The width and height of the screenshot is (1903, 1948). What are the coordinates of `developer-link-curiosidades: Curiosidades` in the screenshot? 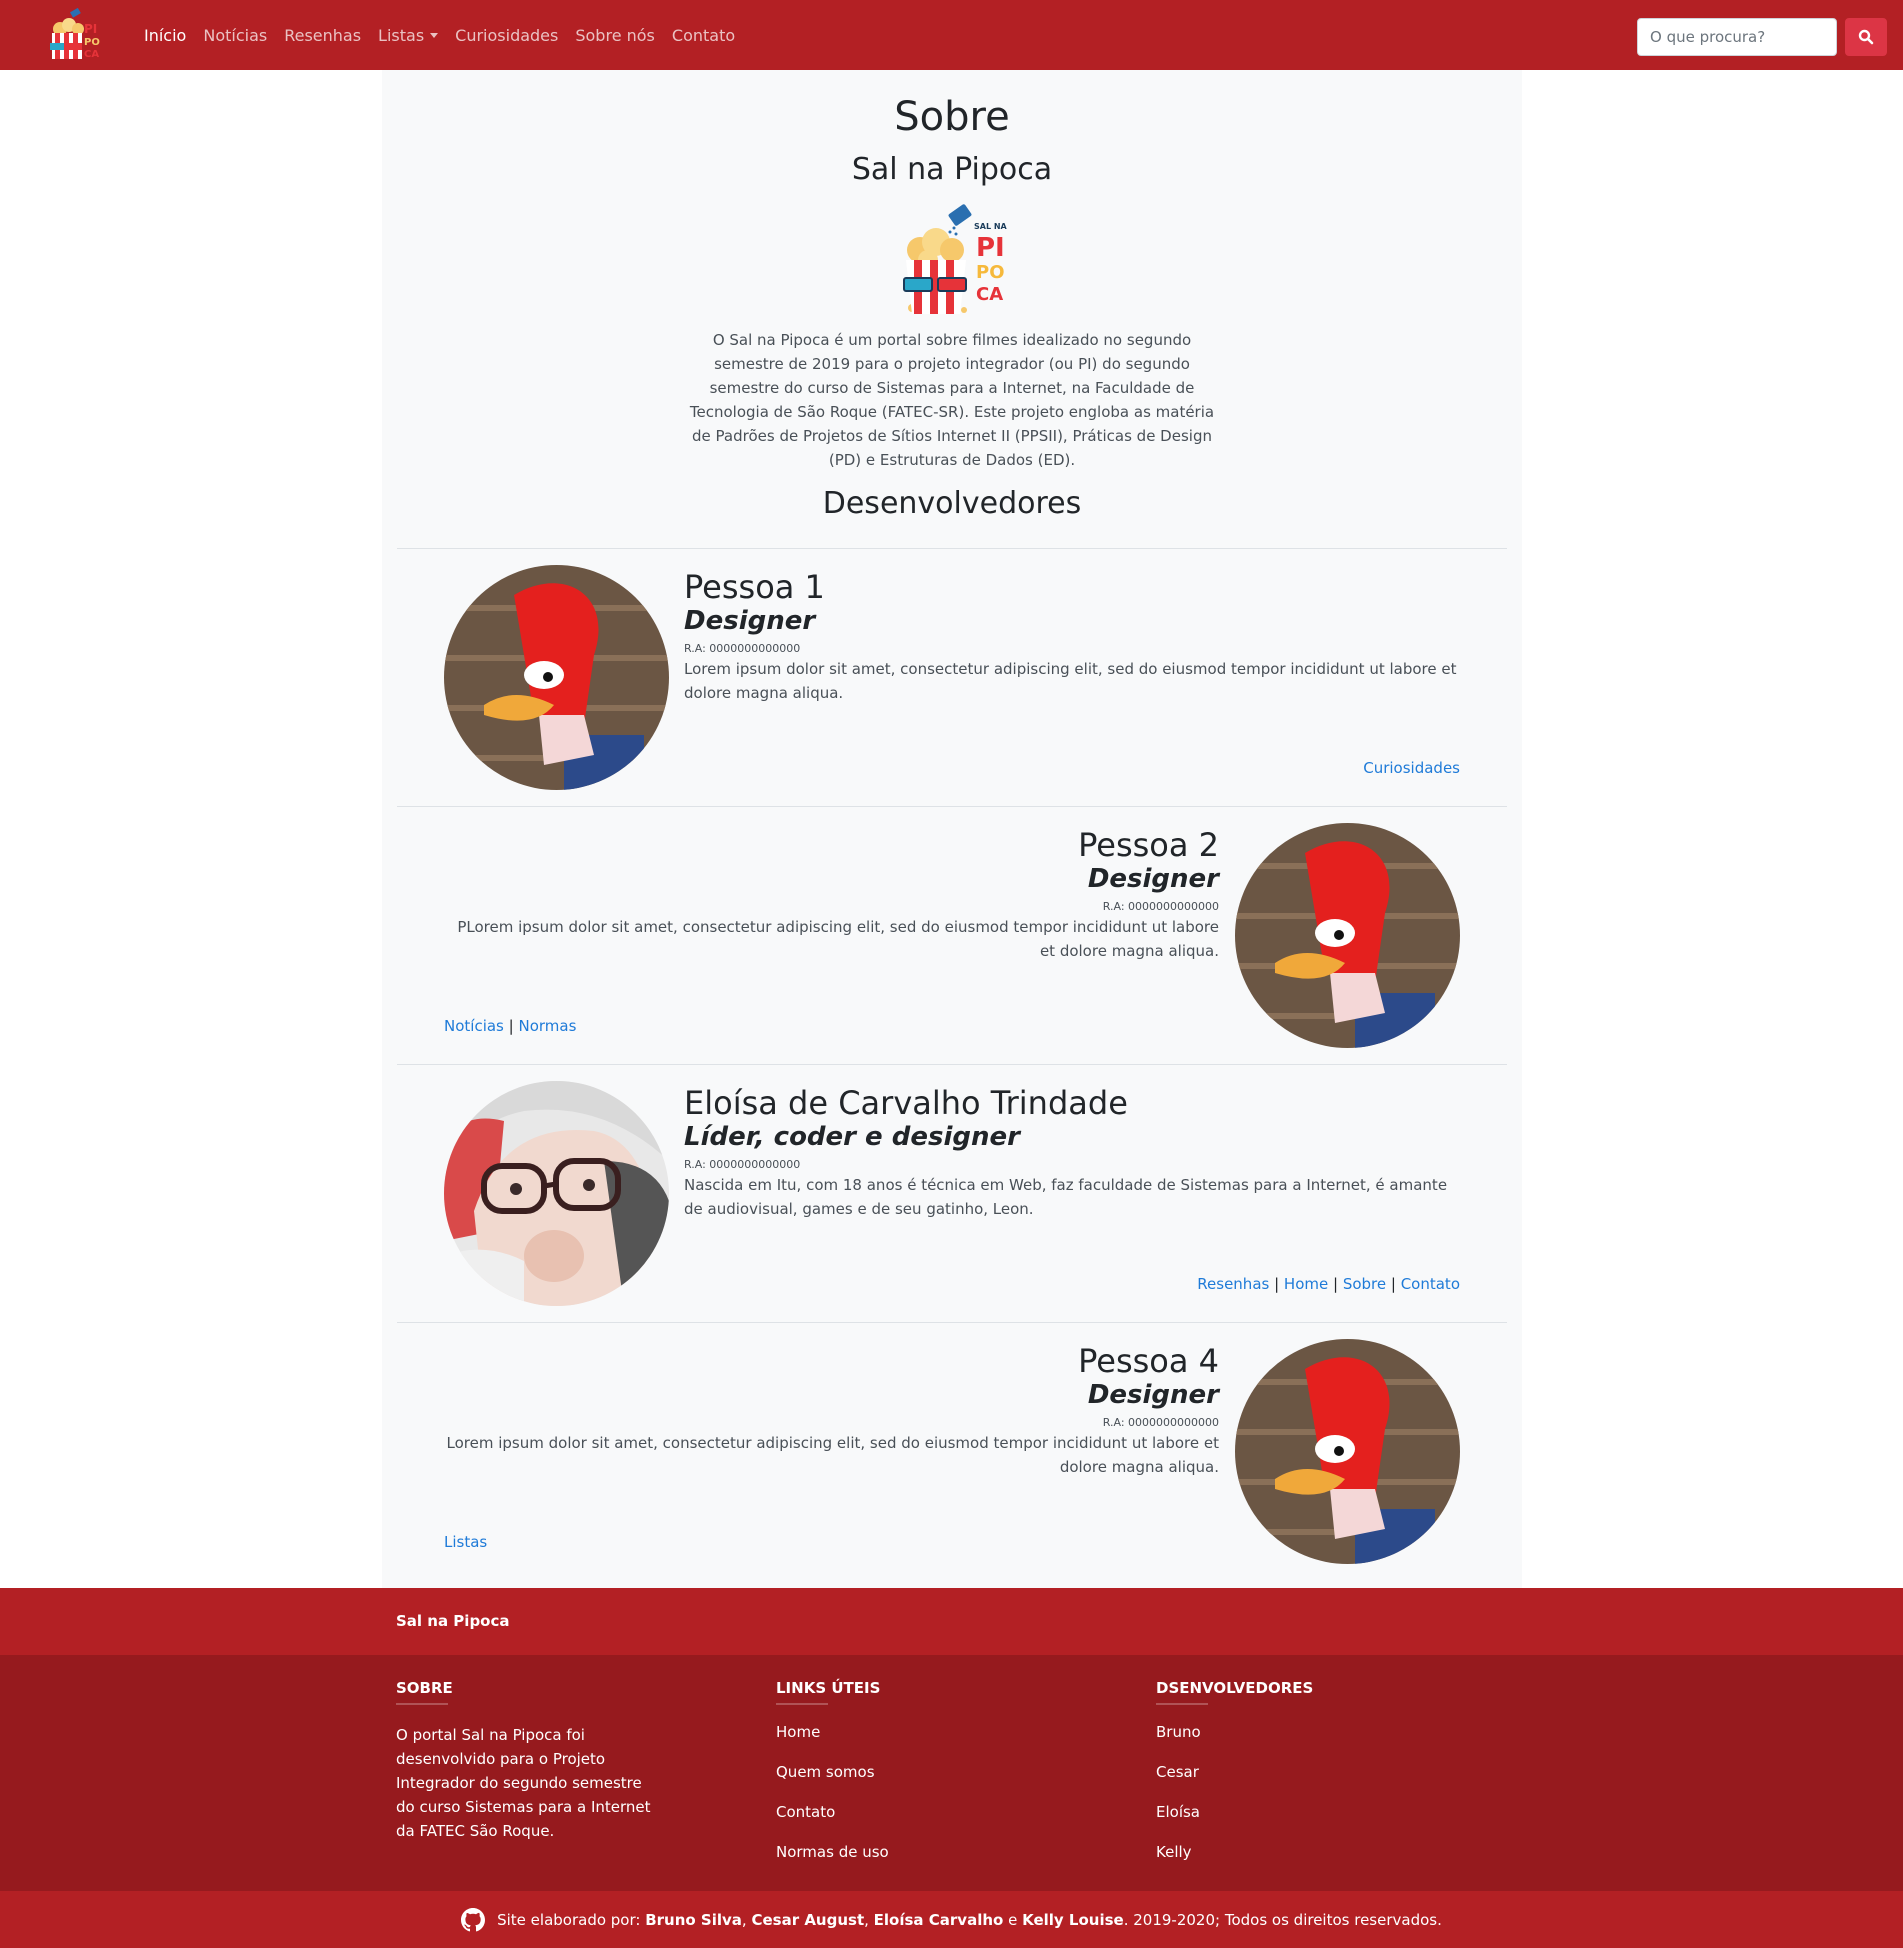 It's located at (1411, 768).